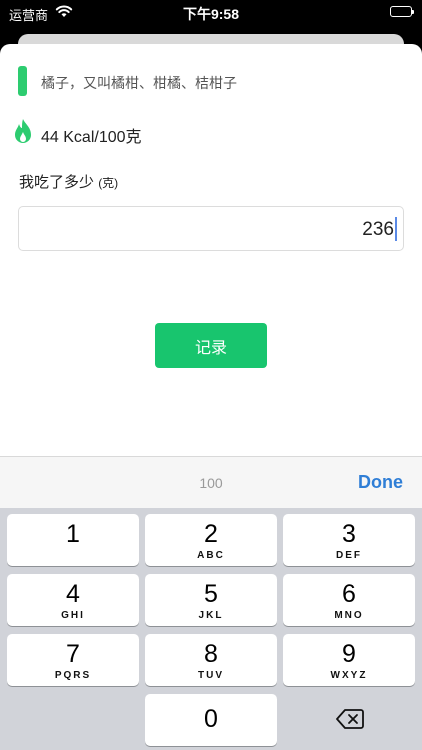 The height and width of the screenshot is (750, 422). Describe the element at coordinates (211, 228) in the screenshot. I see `amount-input: 236` at that location.